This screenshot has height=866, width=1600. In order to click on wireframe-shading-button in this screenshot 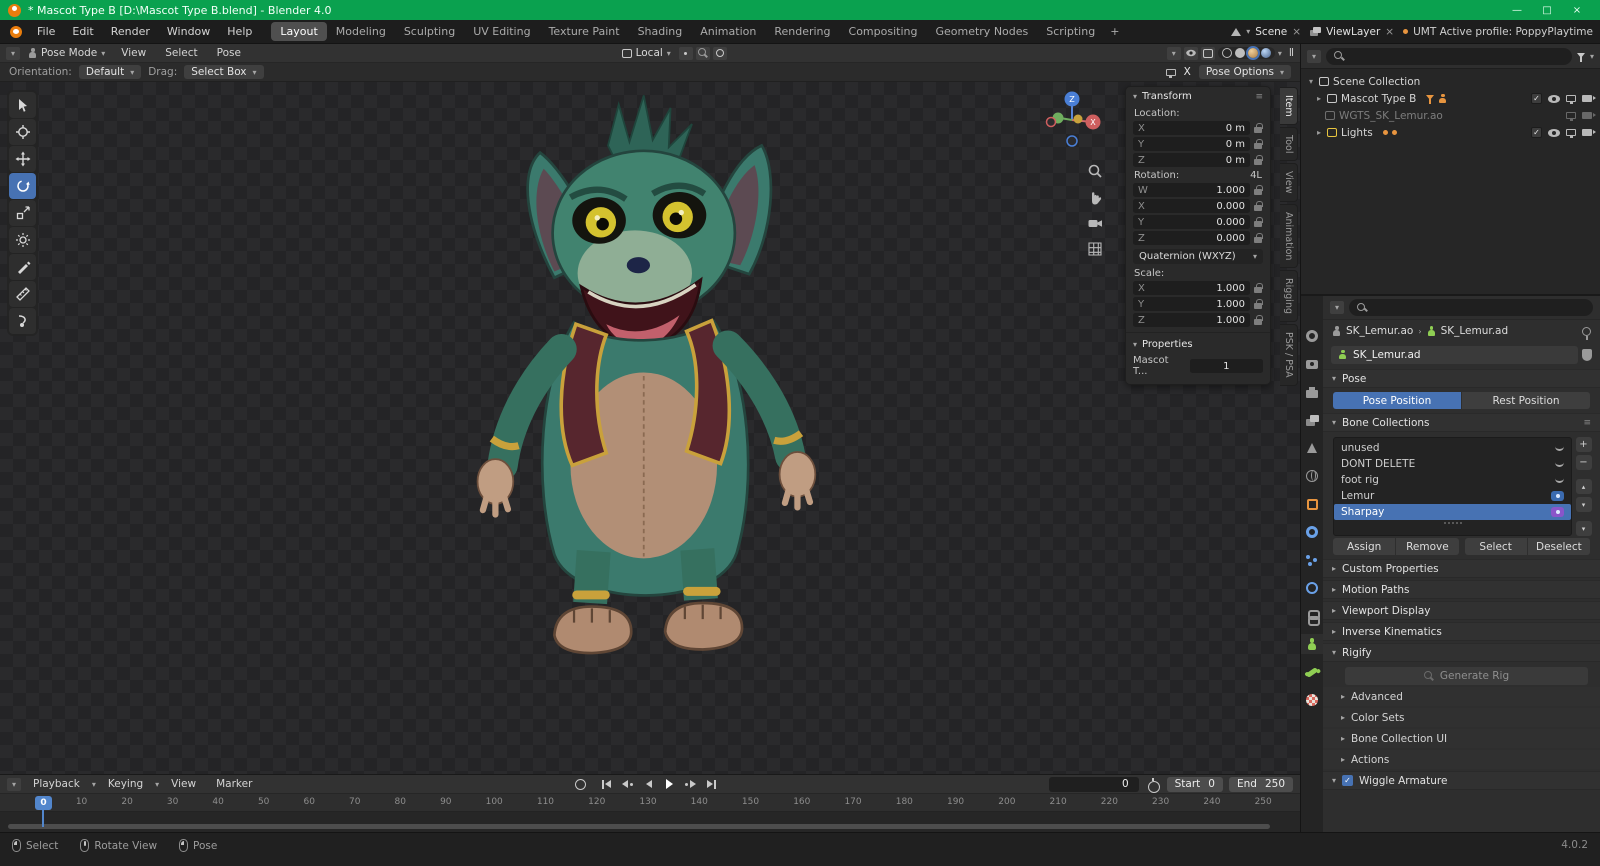, I will do `click(1226, 53)`.